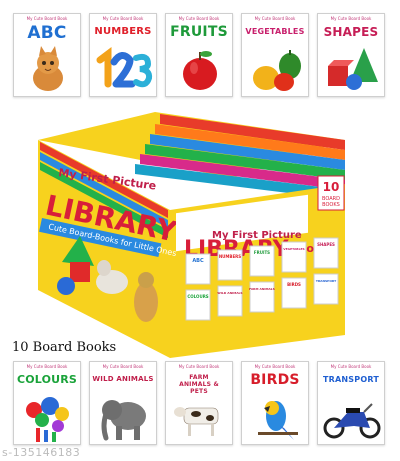 The height and width of the screenshot is (461, 400). What do you see at coordinates (196, 421) in the screenshot?
I see `cow-illustration` at bounding box center [196, 421].